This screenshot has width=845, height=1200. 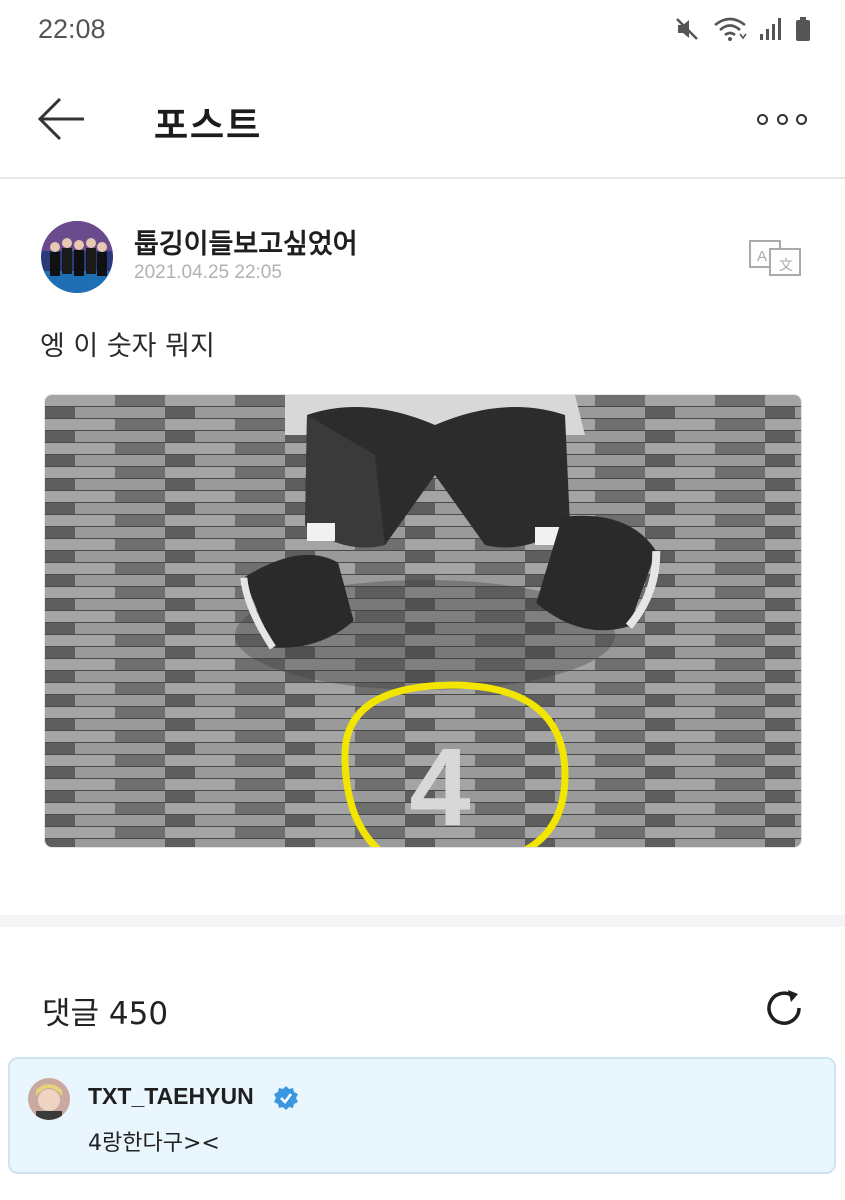 I want to click on page-title: 포스트, so click(x=208, y=125).